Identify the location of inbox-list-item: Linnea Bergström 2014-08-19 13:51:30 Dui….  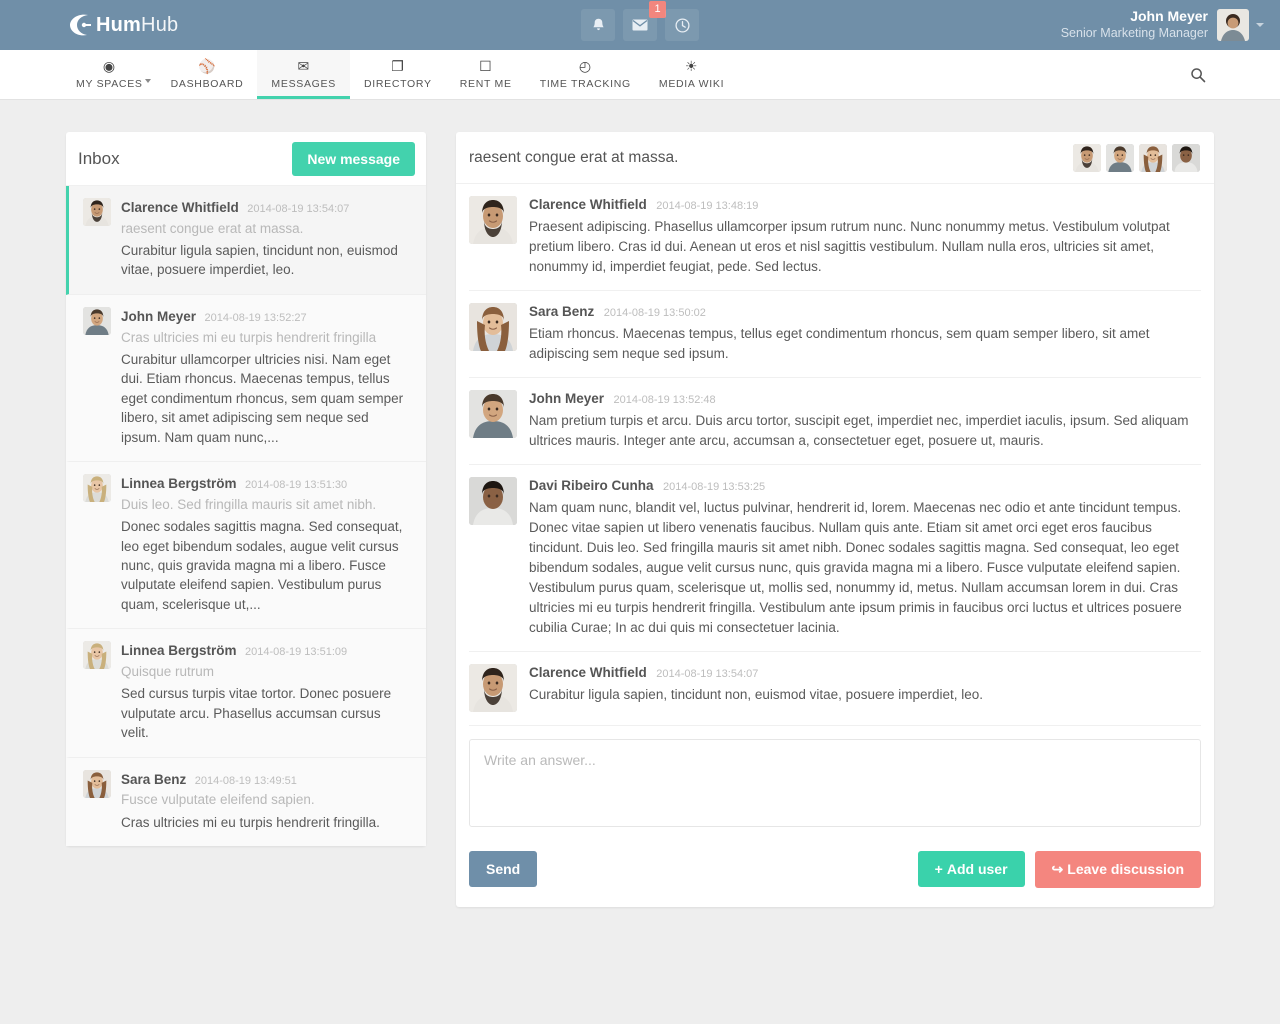
(246, 546).